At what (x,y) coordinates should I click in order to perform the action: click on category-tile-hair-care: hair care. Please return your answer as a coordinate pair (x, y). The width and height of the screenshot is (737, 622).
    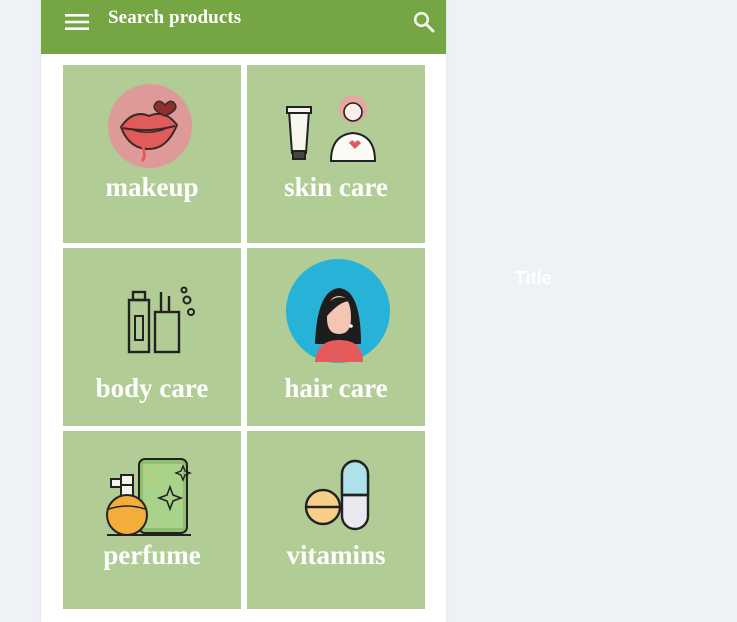
    Looking at the image, I should click on (336, 337).